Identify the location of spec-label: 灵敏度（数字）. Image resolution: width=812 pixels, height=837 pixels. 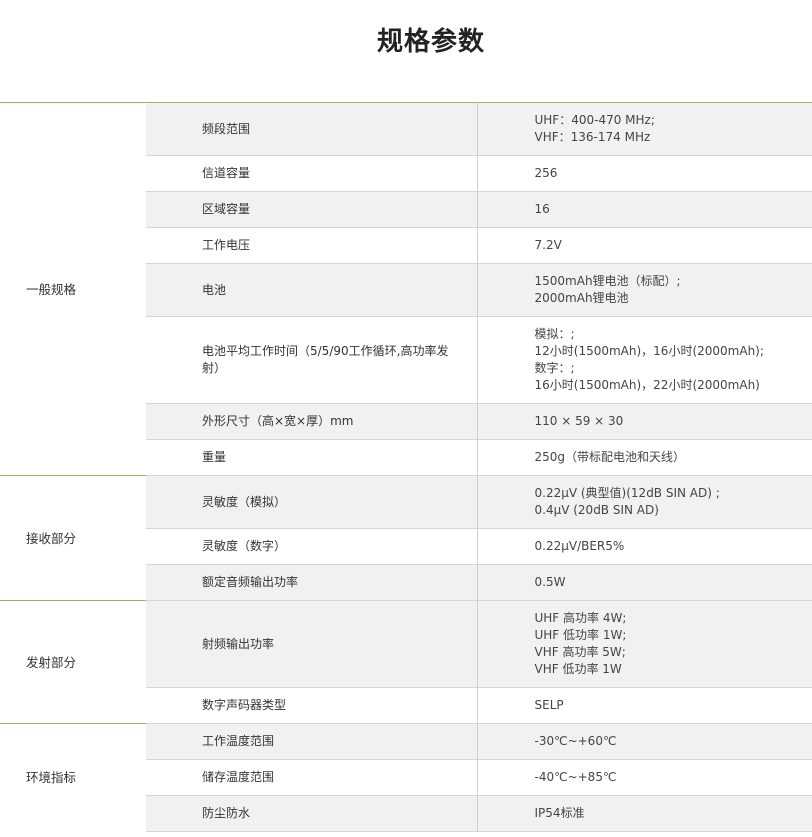
(312, 546).